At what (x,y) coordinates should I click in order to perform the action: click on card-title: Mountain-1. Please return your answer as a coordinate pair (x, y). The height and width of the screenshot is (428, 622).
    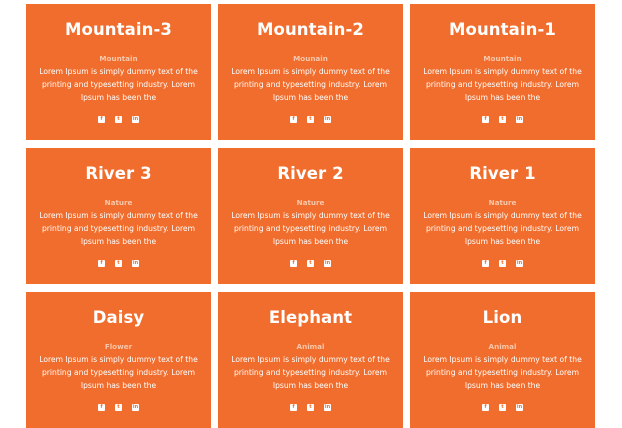
    Looking at the image, I should click on (502, 29).